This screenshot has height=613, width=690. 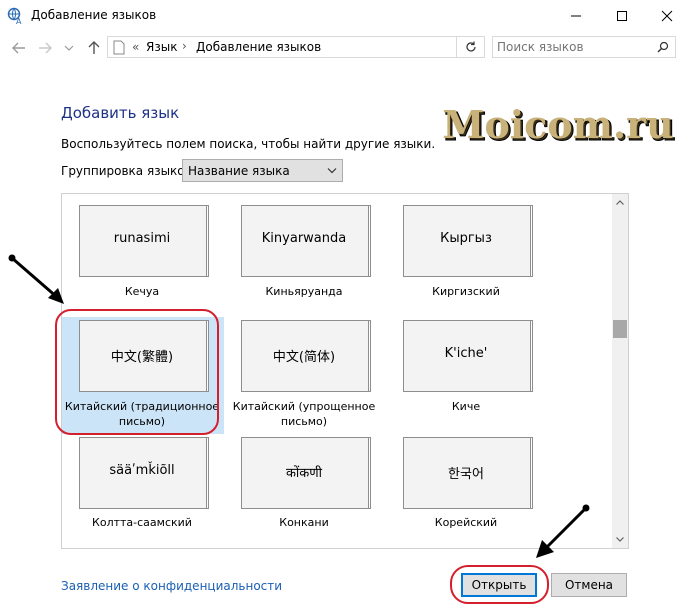 I want to click on vertical-scrollbar, so click(x=620, y=371).